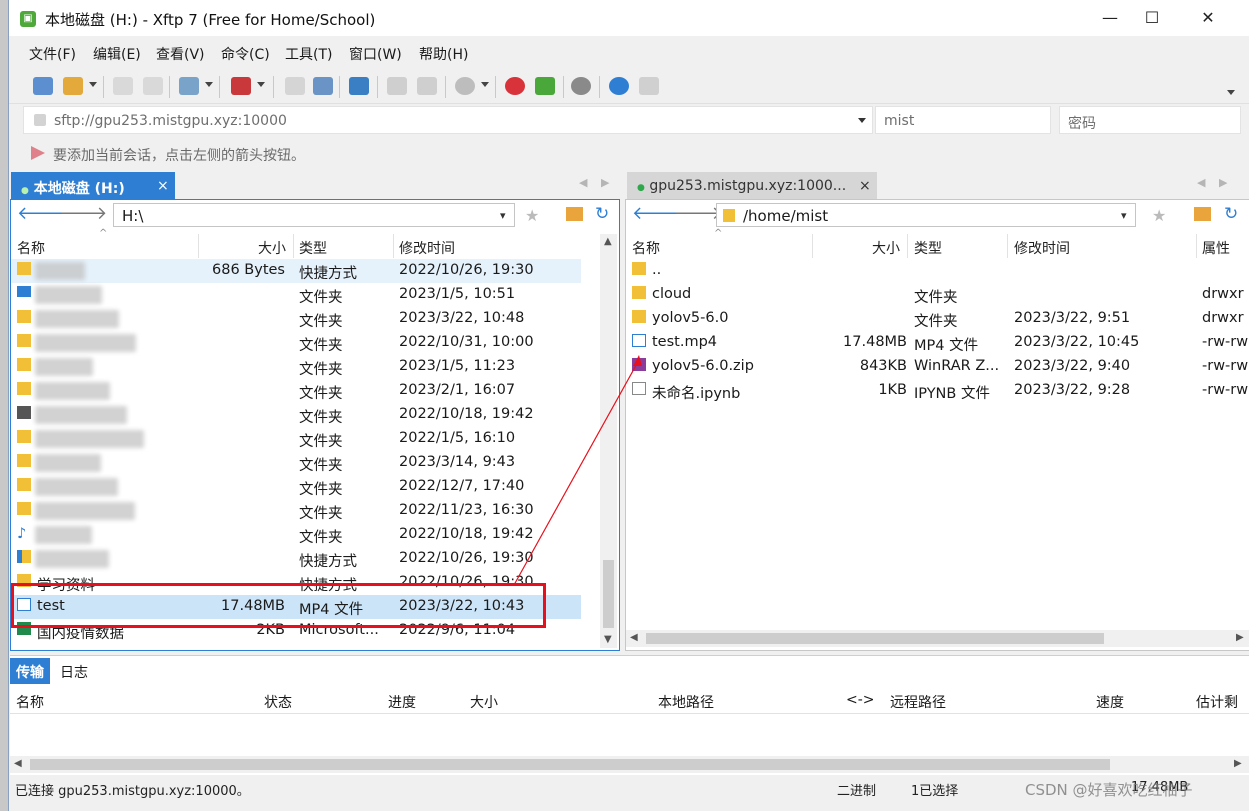 Image resolution: width=1249 pixels, height=811 pixels. Describe the element at coordinates (74, 671) in the screenshot. I see `tab-log: 日志` at that location.